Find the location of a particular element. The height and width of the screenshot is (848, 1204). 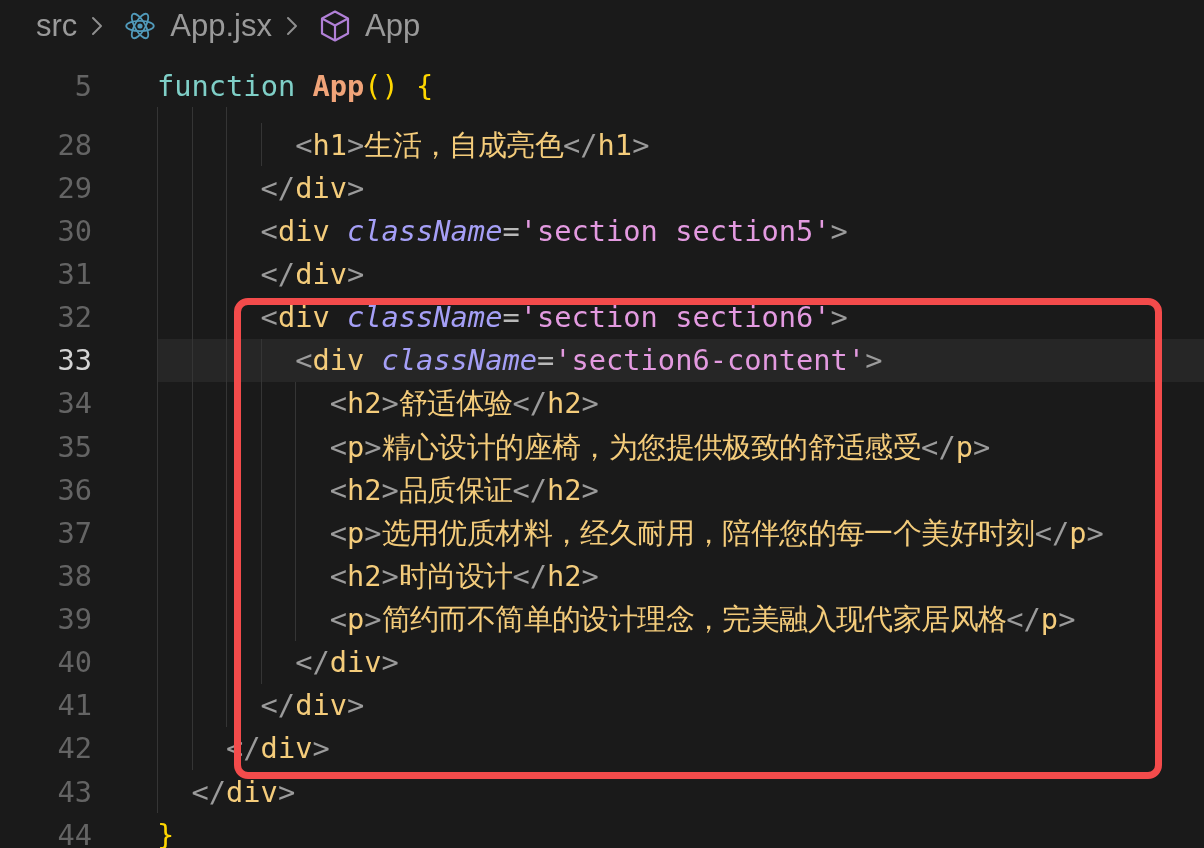

code-line: <div className='section6-content'> is located at coordinates (589, 360).